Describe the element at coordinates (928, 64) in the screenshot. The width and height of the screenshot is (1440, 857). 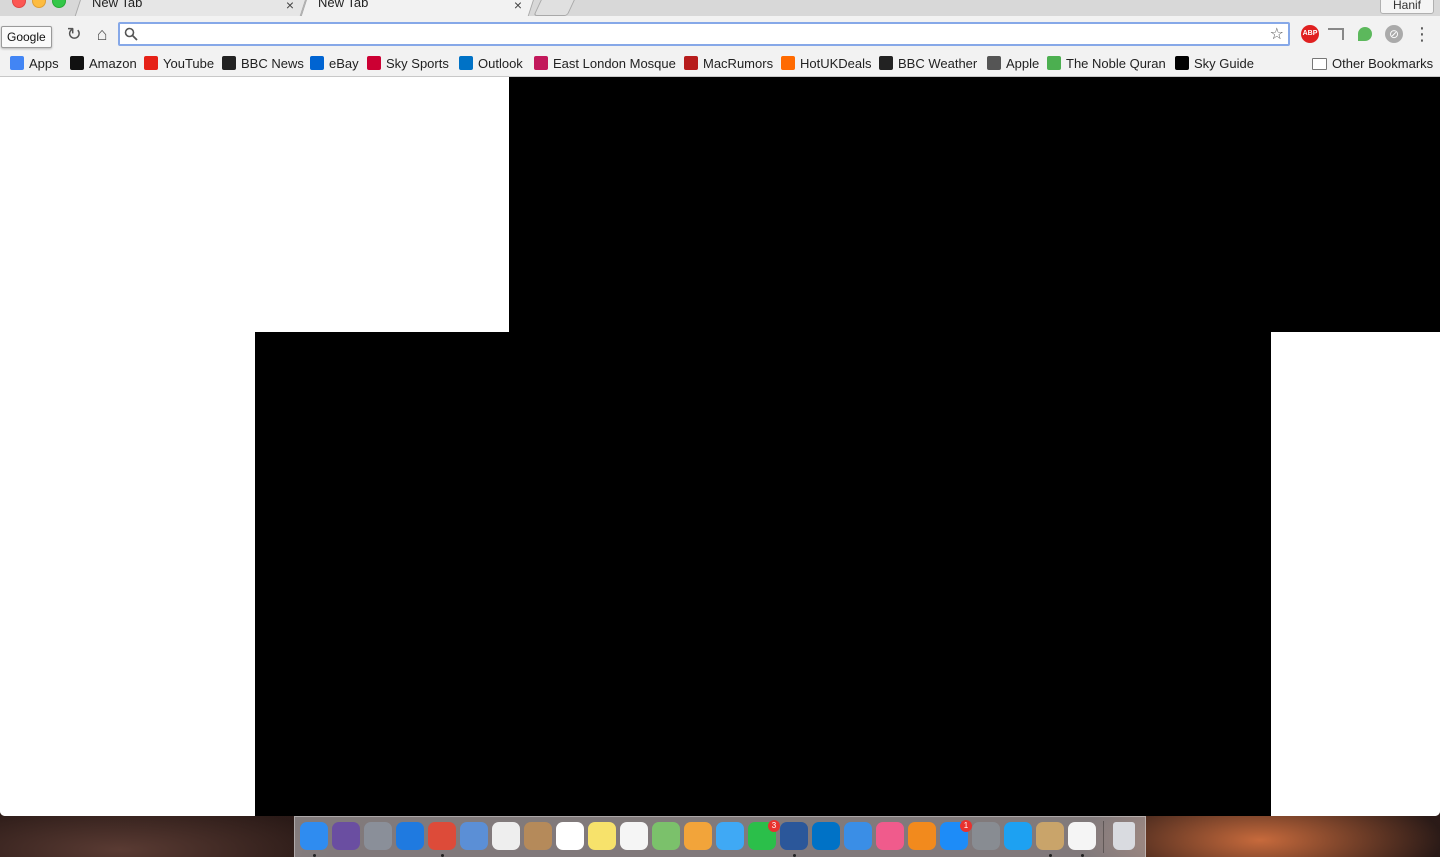
I see `bookmark-bbc-weather: BBC Weather` at that location.